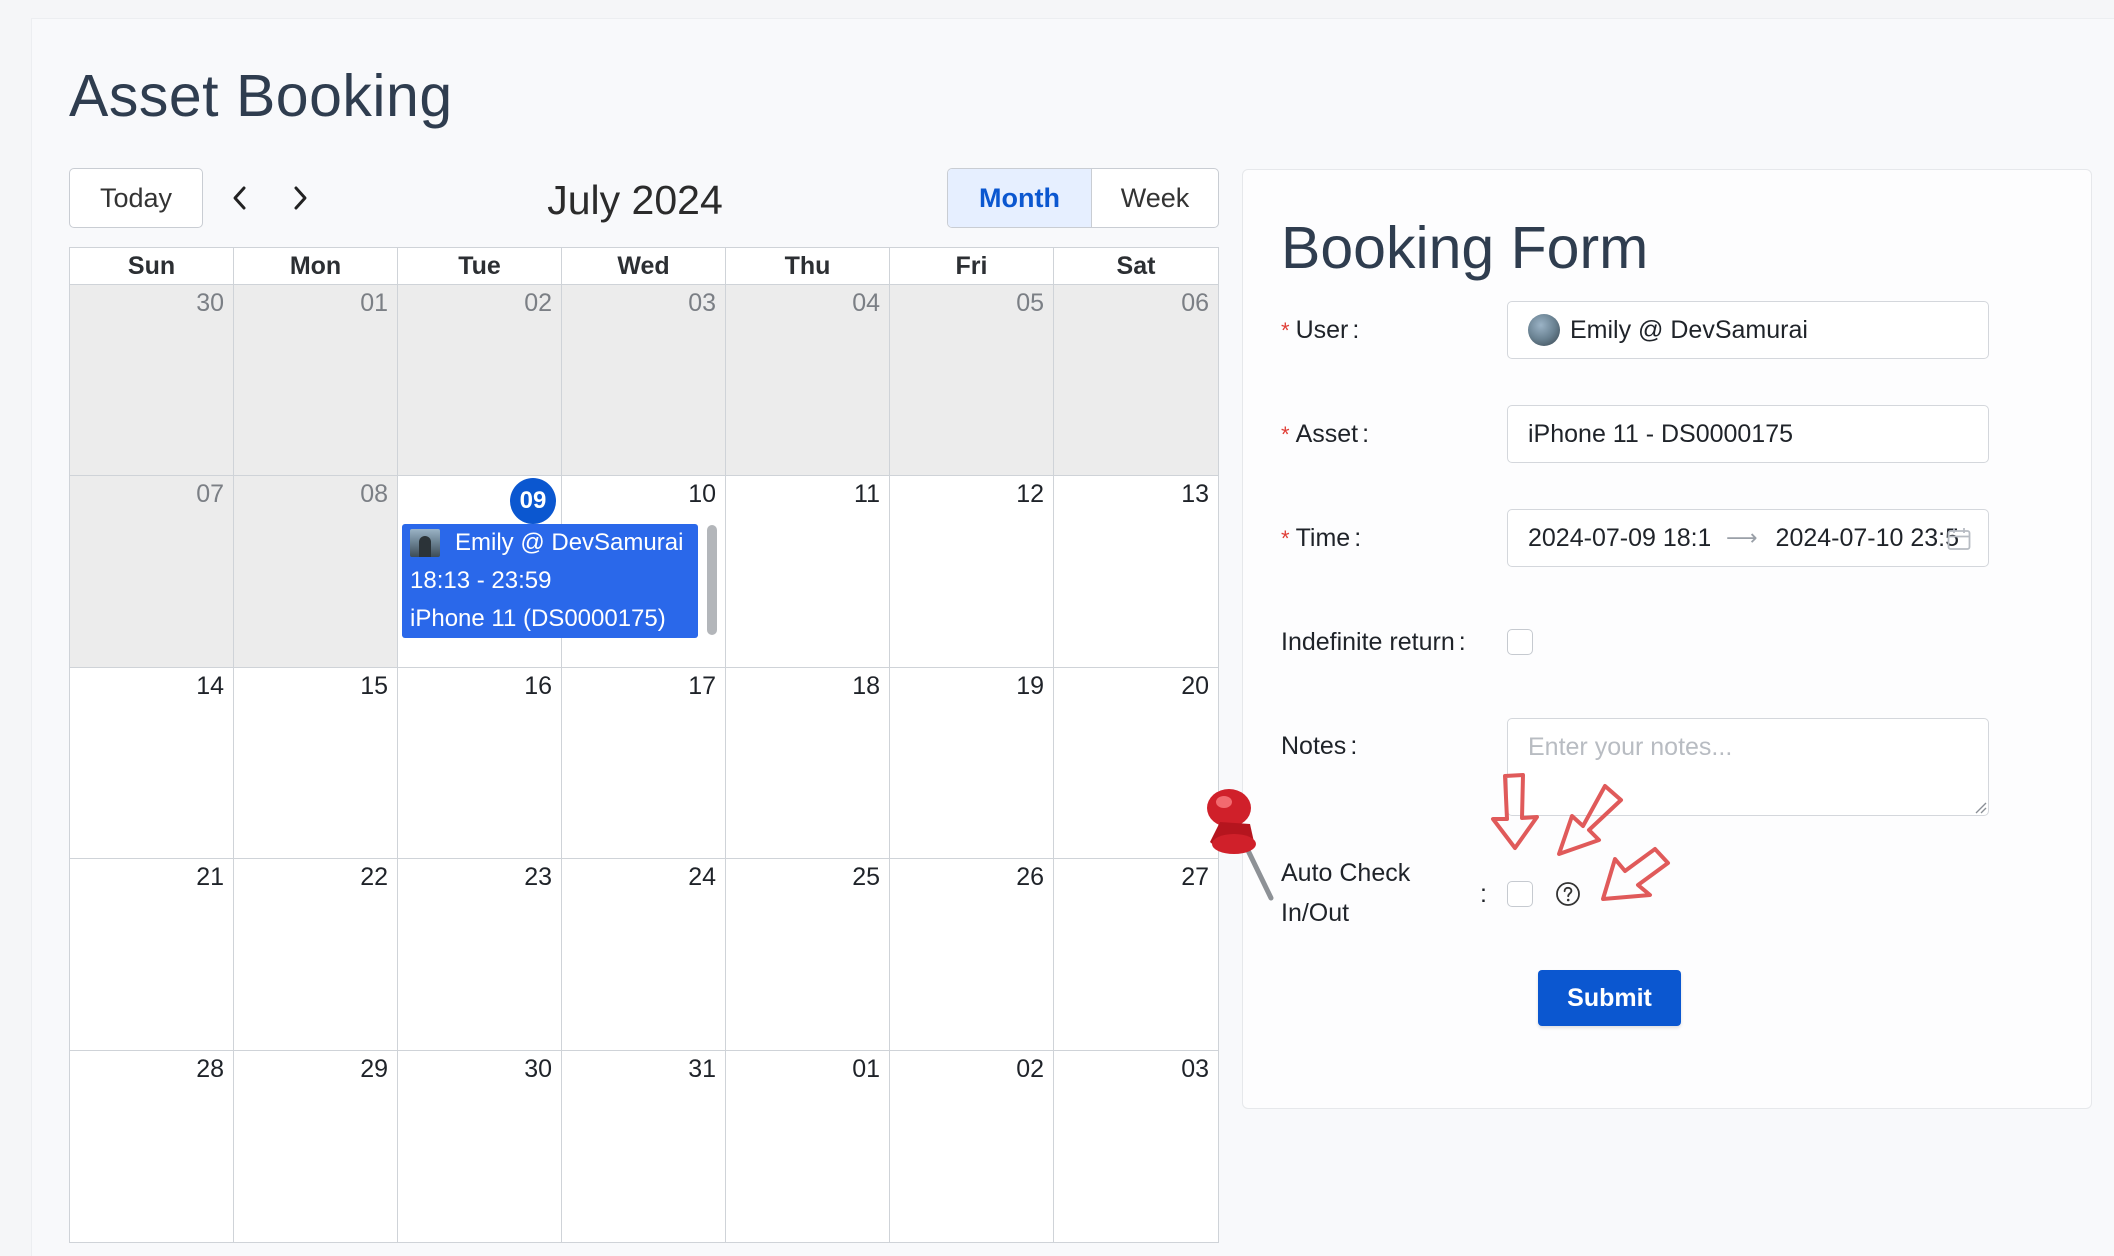 The width and height of the screenshot is (2114, 1256). Describe the element at coordinates (644, 955) in the screenshot. I see `calendar-day-cell: 24` at that location.